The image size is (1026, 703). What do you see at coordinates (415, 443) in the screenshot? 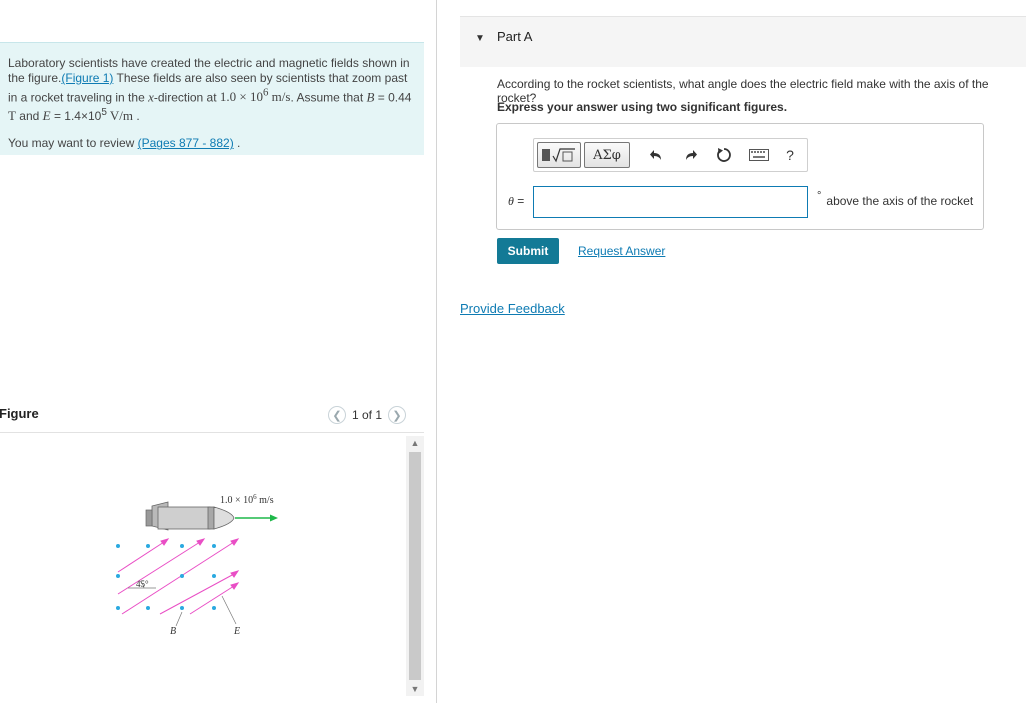
I see `scroll-up-icon: ▲` at bounding box center [415, 443].